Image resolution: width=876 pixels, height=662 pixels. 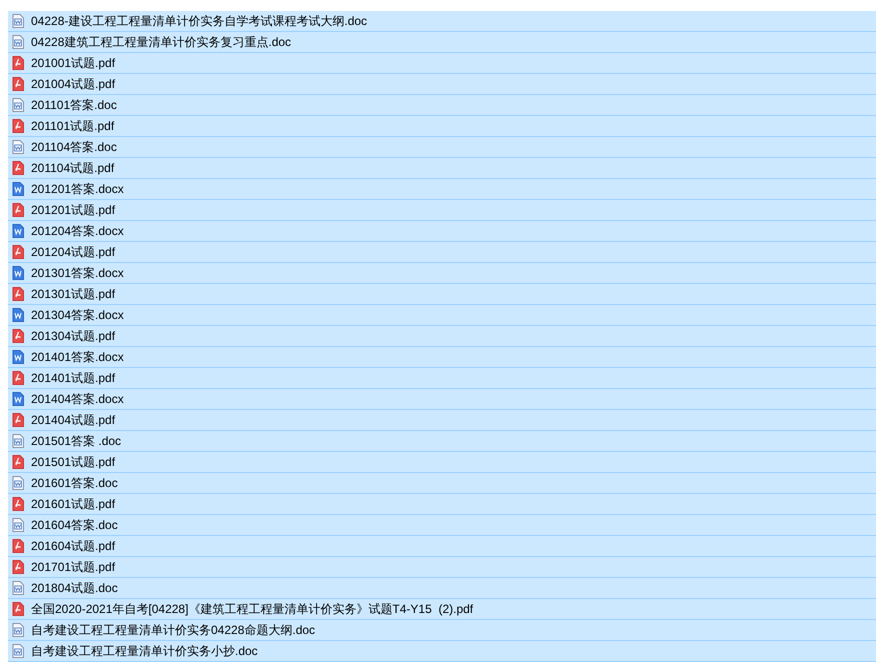 What do you see at coordinates (74, 483) in the screenshot?
I see `file-name: 201601答案.doc` at bounding box center [74, 483].